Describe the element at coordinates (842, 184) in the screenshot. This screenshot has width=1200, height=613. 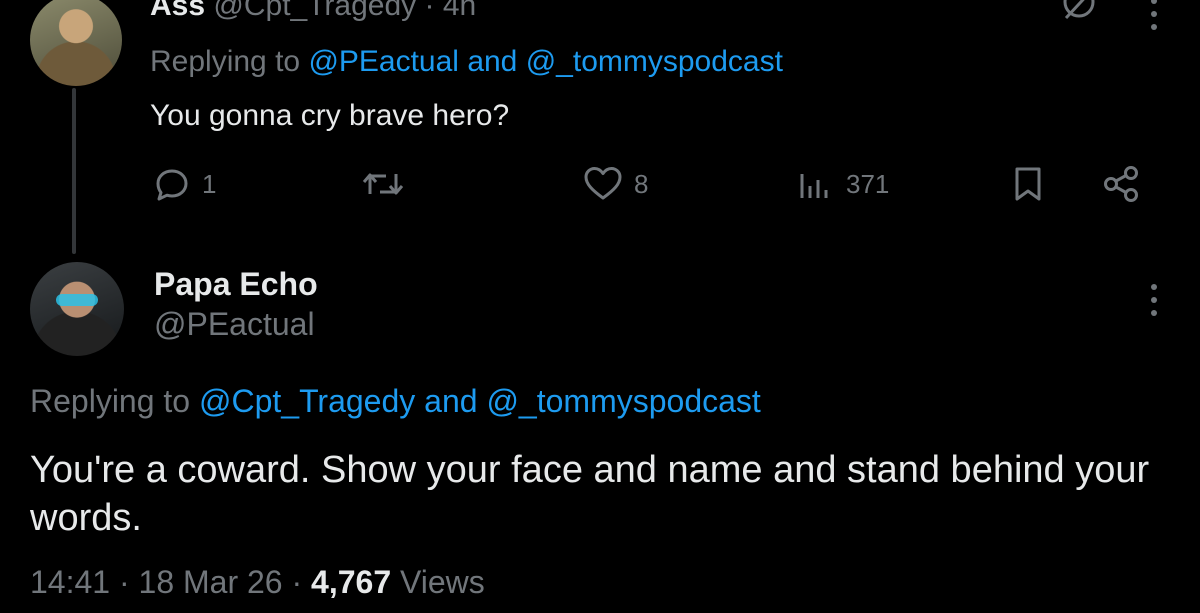
I see `views-button: 371` at that location.